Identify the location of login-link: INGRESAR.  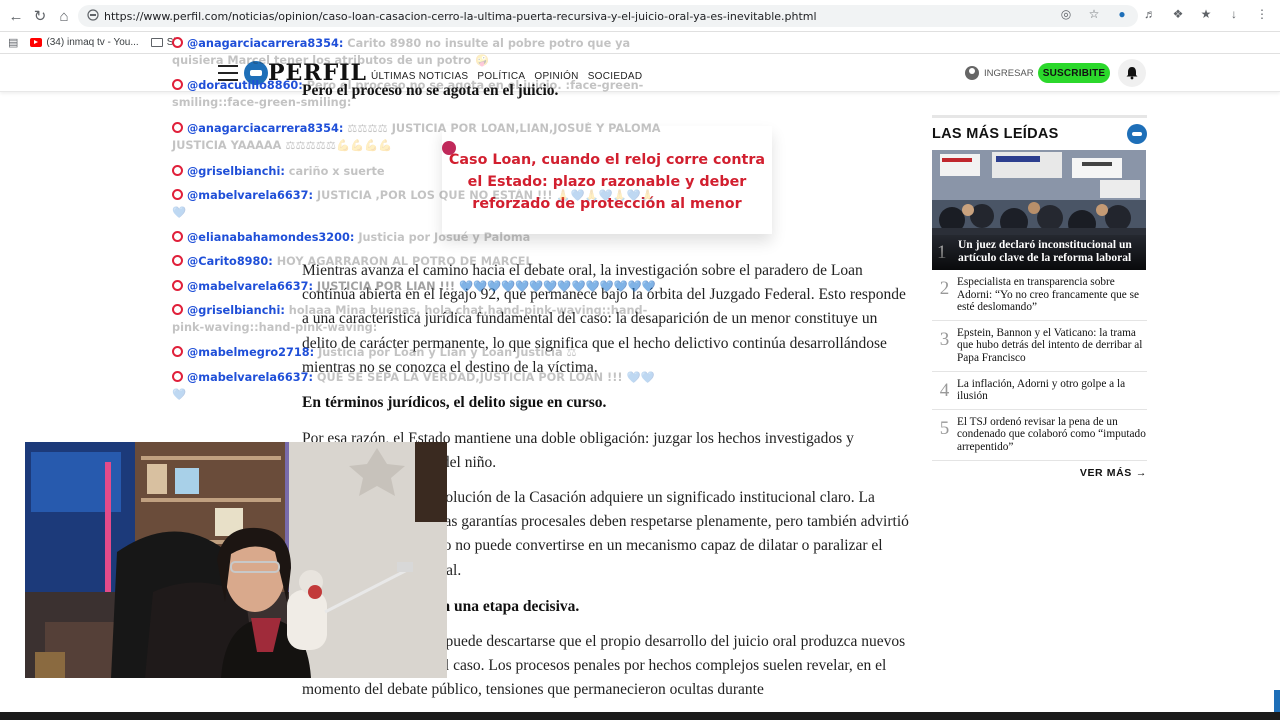
(999, 73).